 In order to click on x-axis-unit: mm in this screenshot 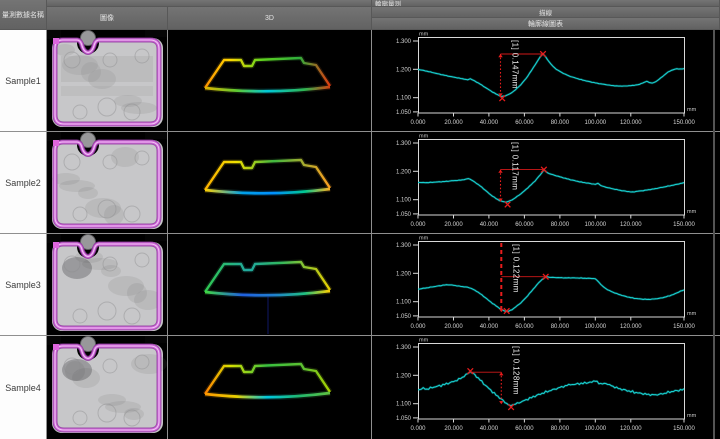, I will do `click(692, 212)`.